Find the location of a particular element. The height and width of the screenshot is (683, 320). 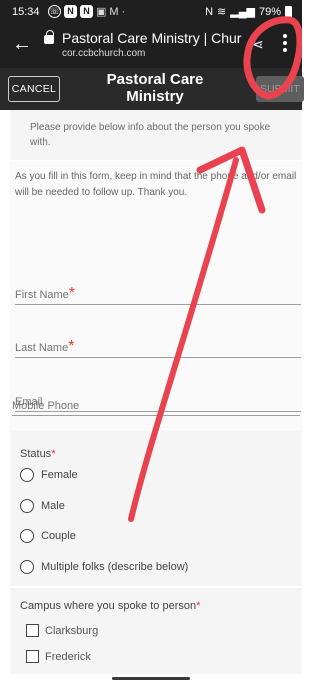

battery-icon is located at coordinates (288, 11).